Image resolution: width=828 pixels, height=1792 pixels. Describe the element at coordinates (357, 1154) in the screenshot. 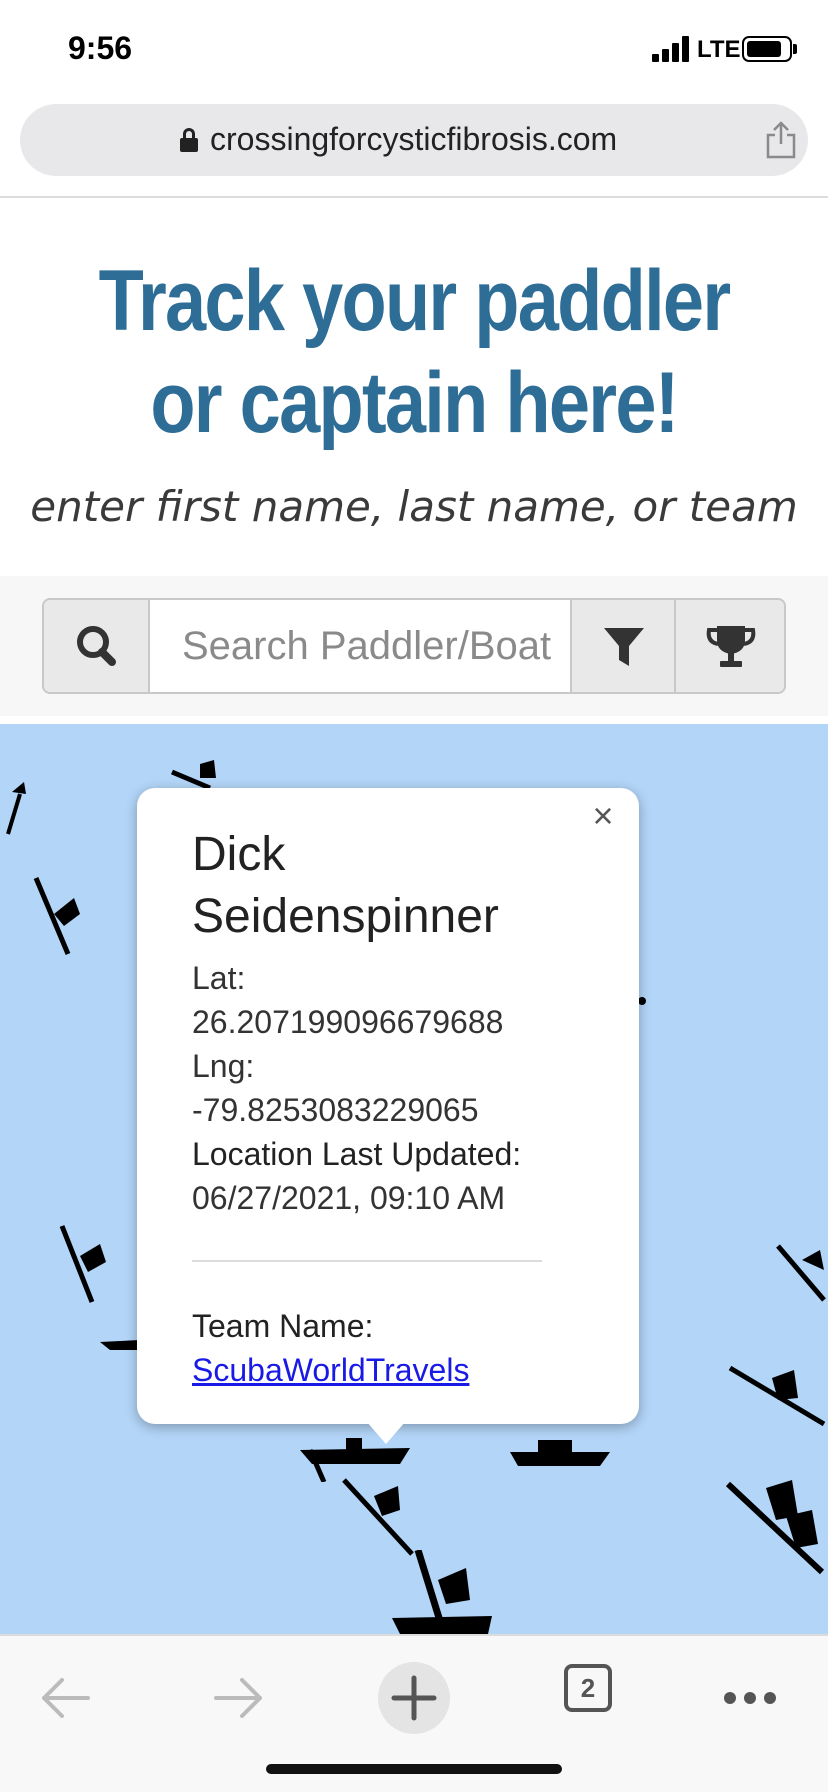

I see `updated-label: Location Last Updated:` at that location.